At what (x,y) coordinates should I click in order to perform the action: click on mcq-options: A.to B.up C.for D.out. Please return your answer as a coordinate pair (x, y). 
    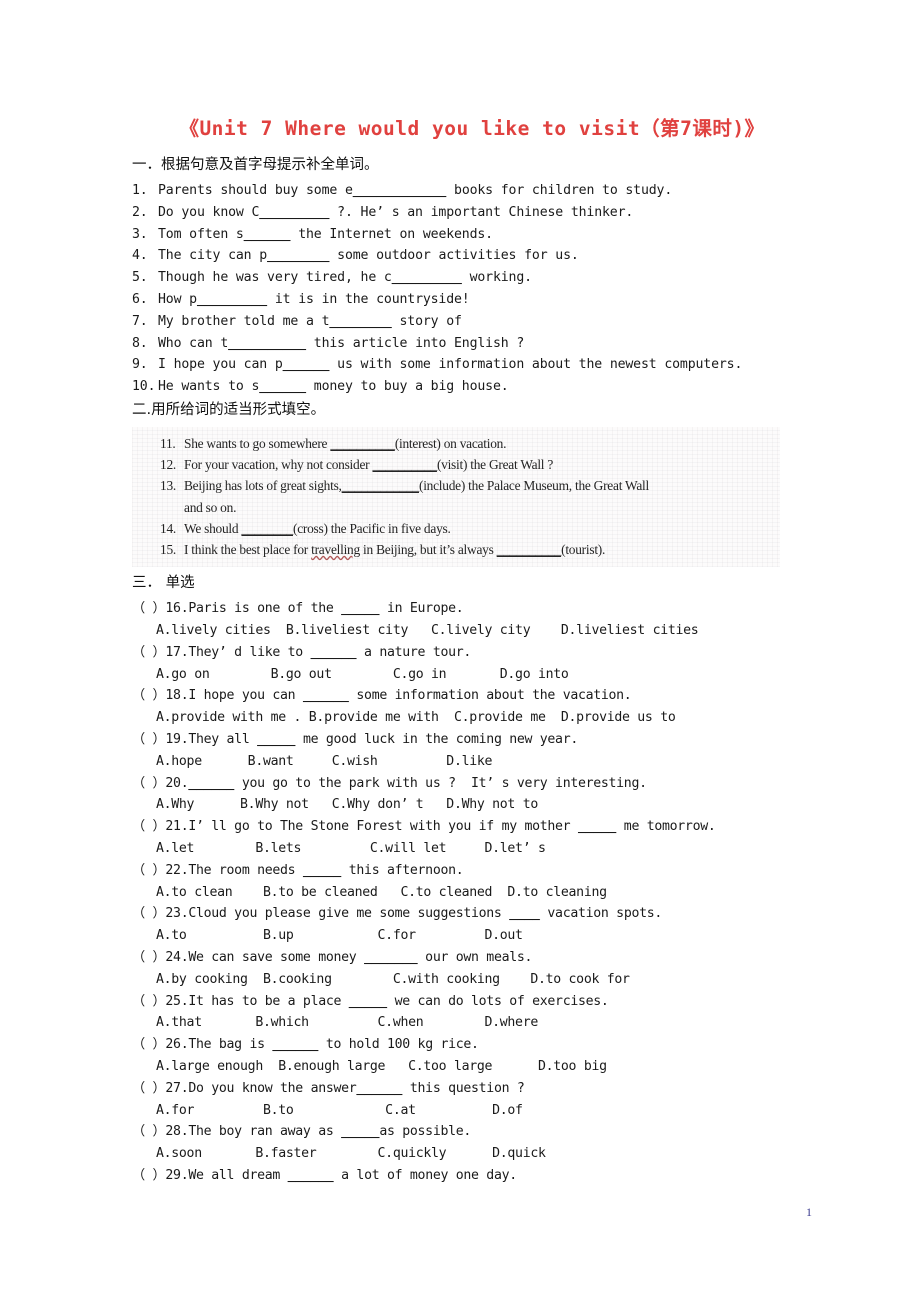
    Looking at the image, I should click on (472, 936).